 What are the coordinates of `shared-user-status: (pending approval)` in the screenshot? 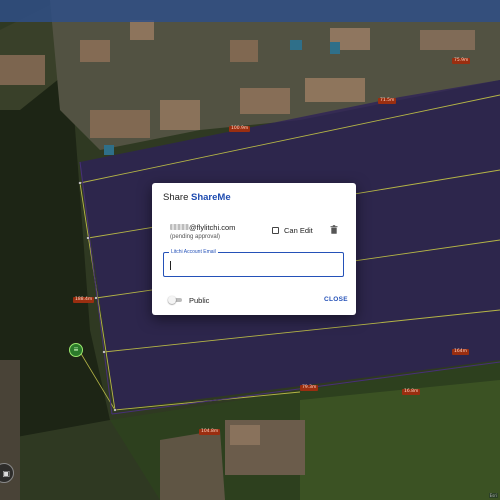 It's located at (195, 237).